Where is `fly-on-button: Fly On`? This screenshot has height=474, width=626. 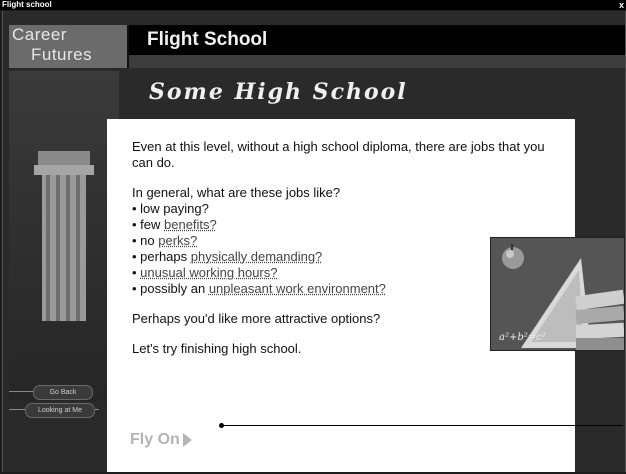
fly-on-button: Fly On is located at coordinates (161, 440).